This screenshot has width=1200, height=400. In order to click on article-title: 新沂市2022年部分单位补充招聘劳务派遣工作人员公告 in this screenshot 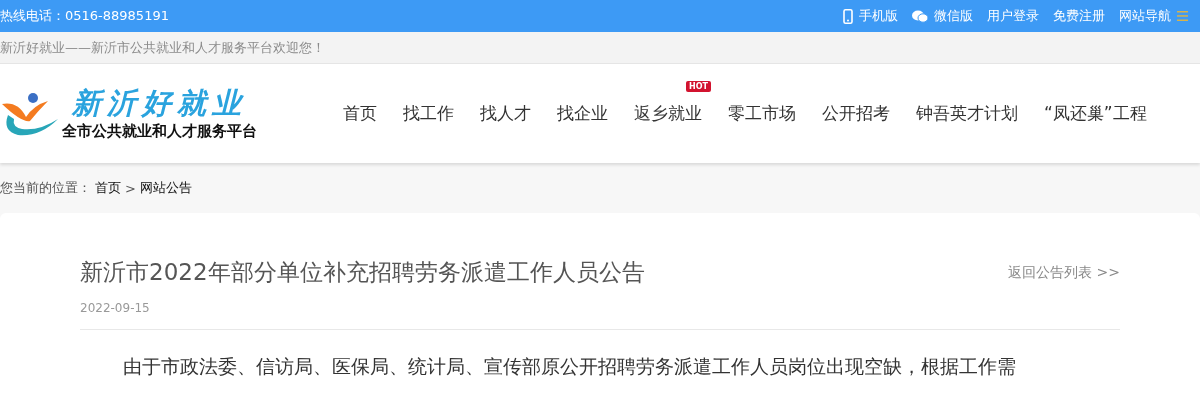, I will do `click(362, 272)`.